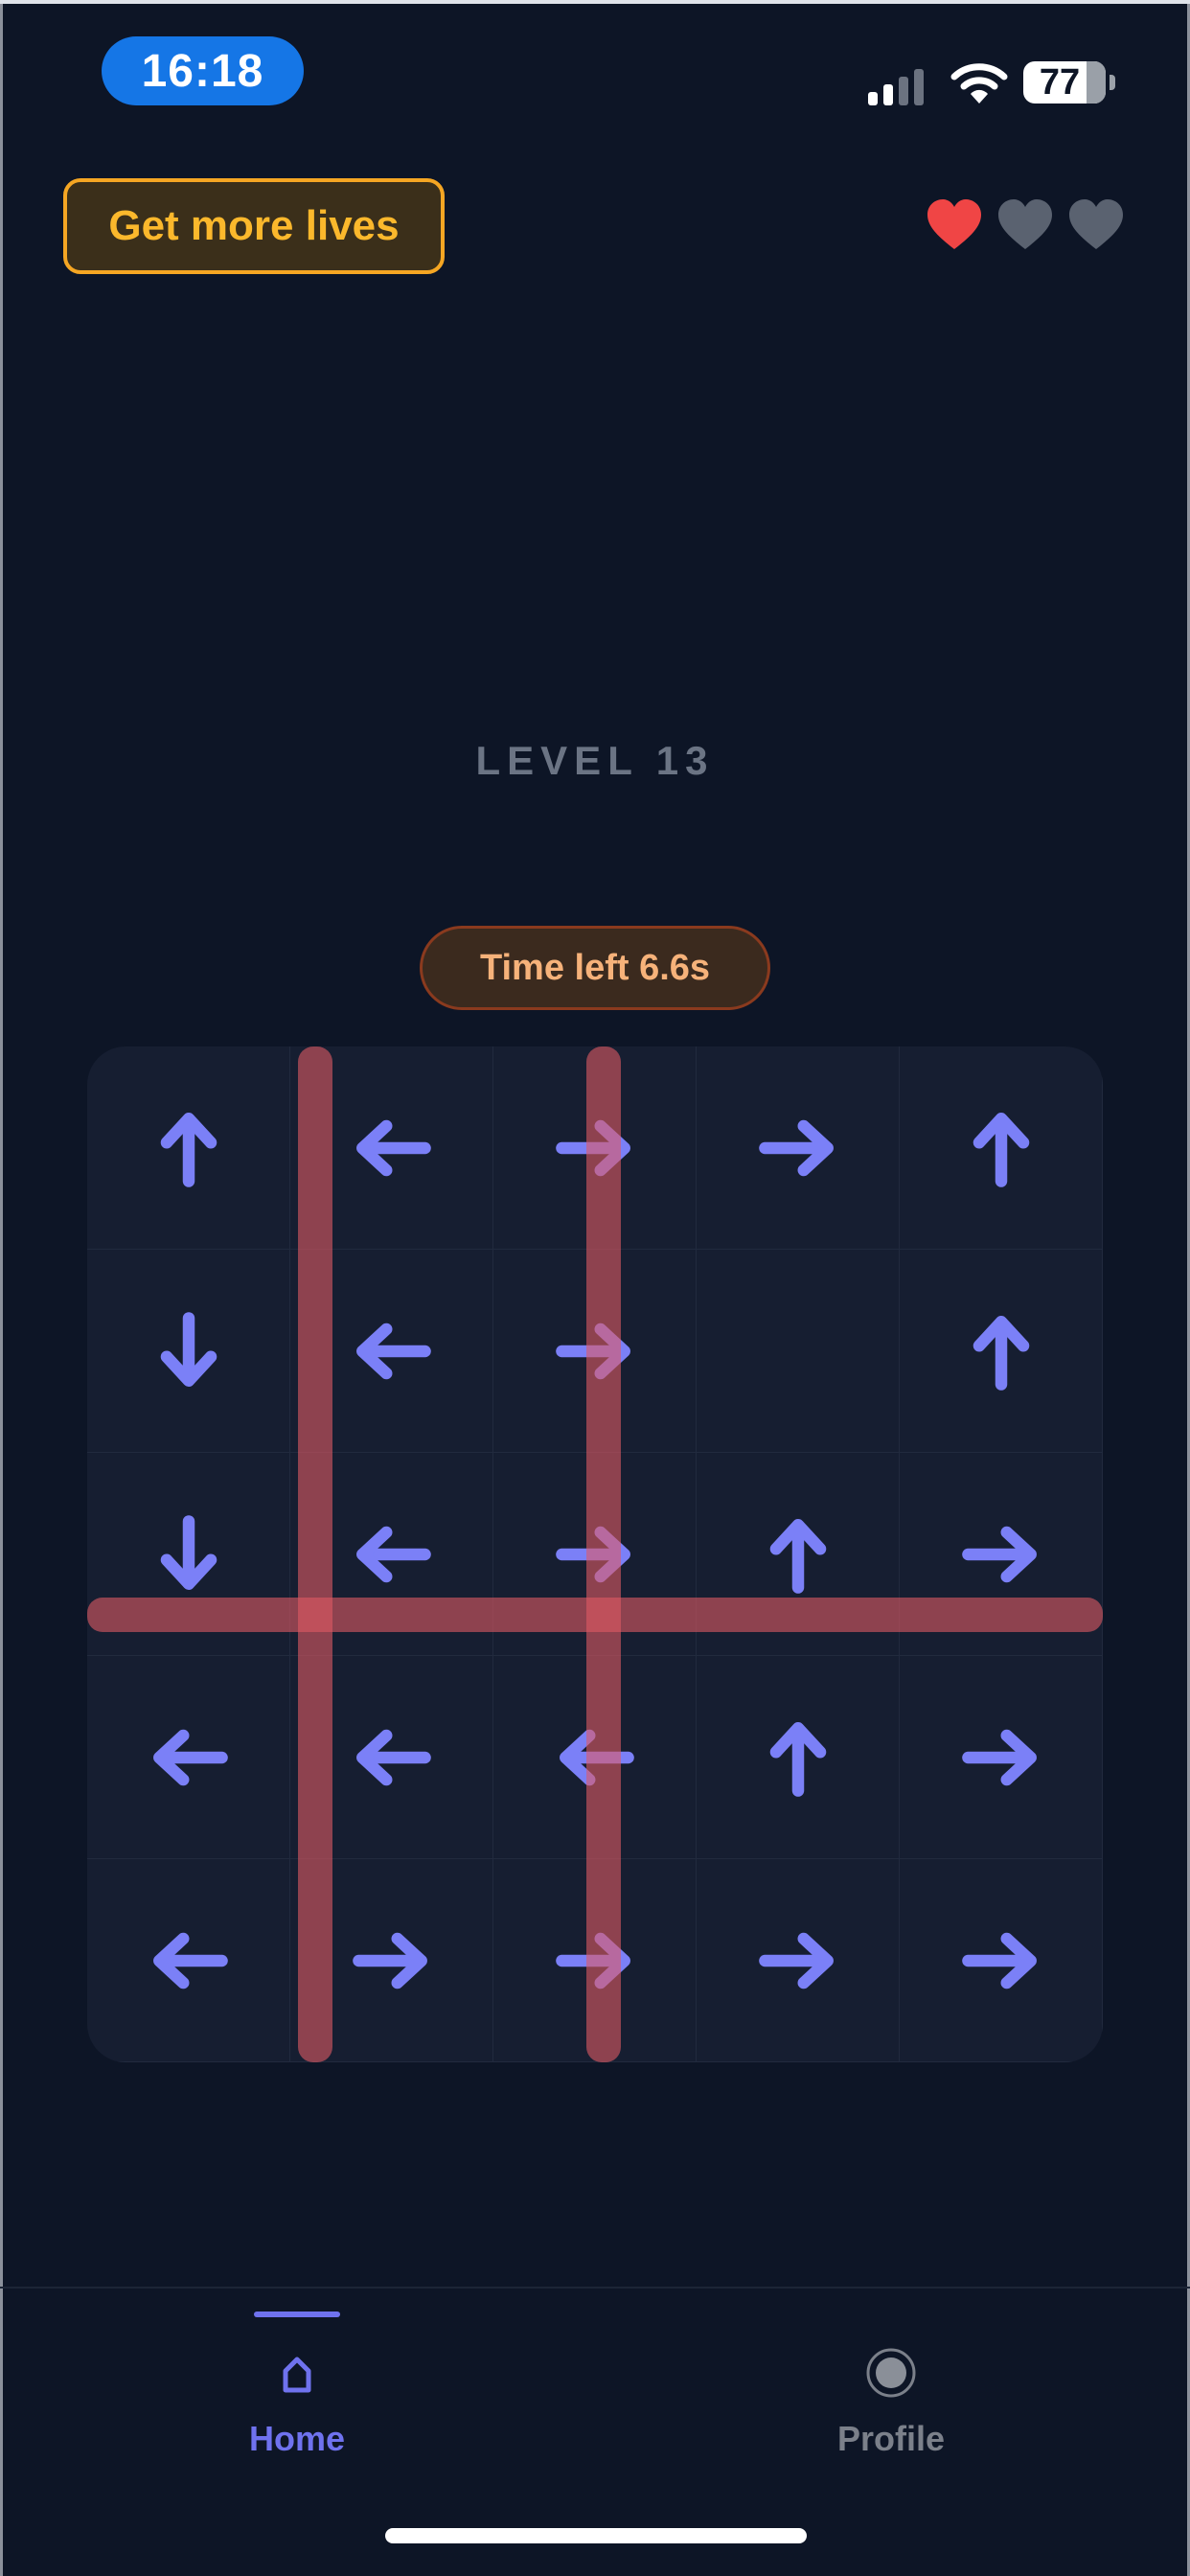 The image size is (1190, 2576). What do you see at coordinates (595, 760) in the screenshot?
I see `level-title: LEVEL 13` at bounding box center [595, 760].